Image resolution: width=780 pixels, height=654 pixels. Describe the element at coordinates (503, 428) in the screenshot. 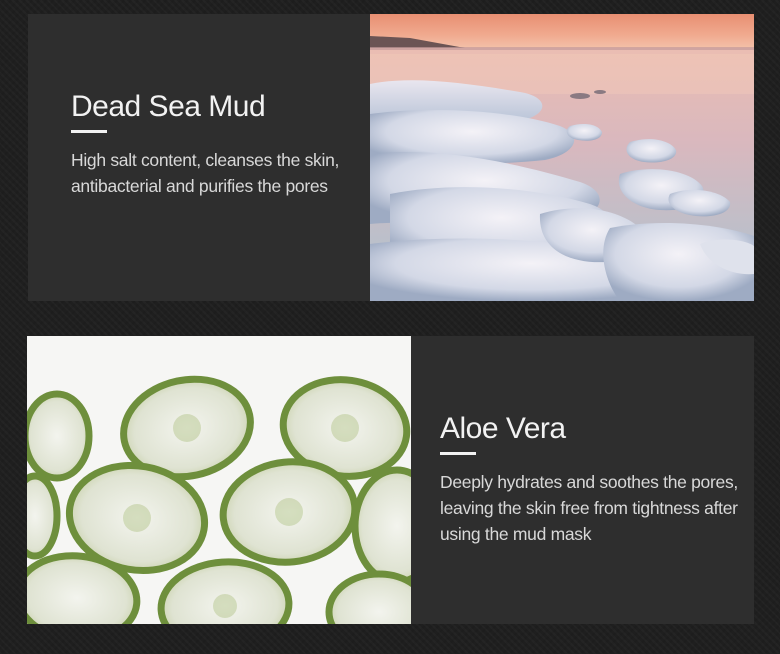

I see `section-title: Aloe Vera` at that location.